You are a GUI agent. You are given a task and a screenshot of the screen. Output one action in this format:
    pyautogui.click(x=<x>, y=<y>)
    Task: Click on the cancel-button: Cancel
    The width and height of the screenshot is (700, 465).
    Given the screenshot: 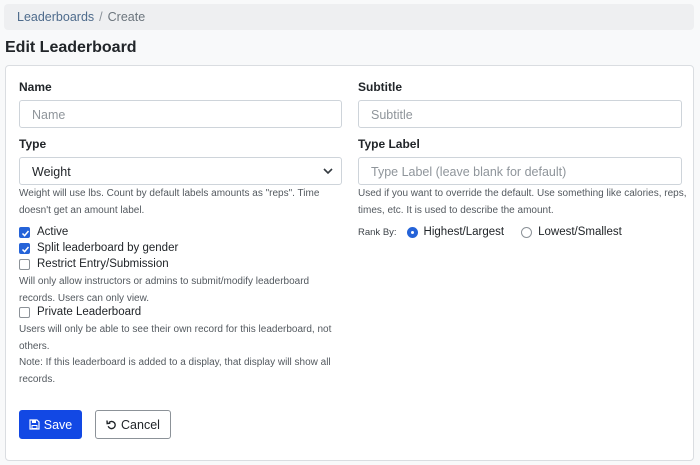 What is the action you would take?
    pyautogui.click(x=133, y=424)
    